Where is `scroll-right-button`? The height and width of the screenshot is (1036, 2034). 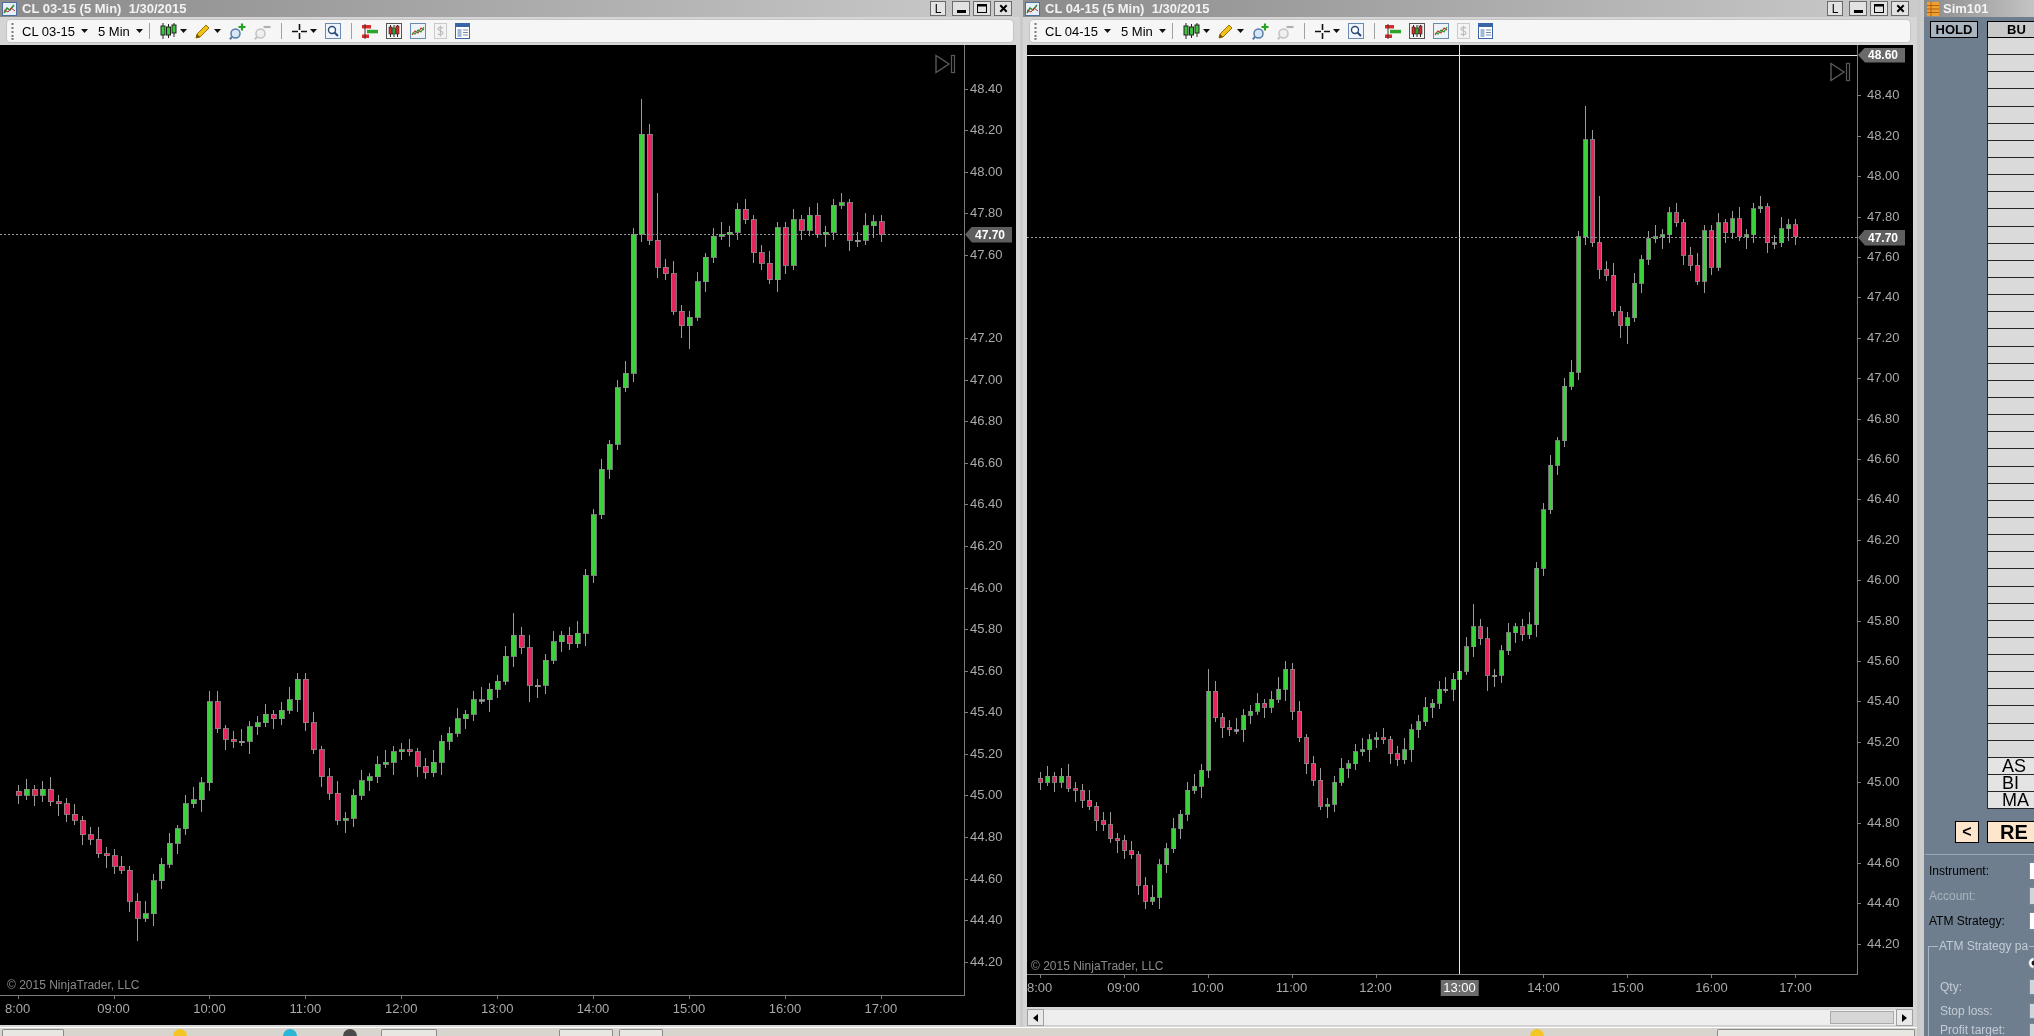 scroll-right-button is located at coordinates (1904, 1017).